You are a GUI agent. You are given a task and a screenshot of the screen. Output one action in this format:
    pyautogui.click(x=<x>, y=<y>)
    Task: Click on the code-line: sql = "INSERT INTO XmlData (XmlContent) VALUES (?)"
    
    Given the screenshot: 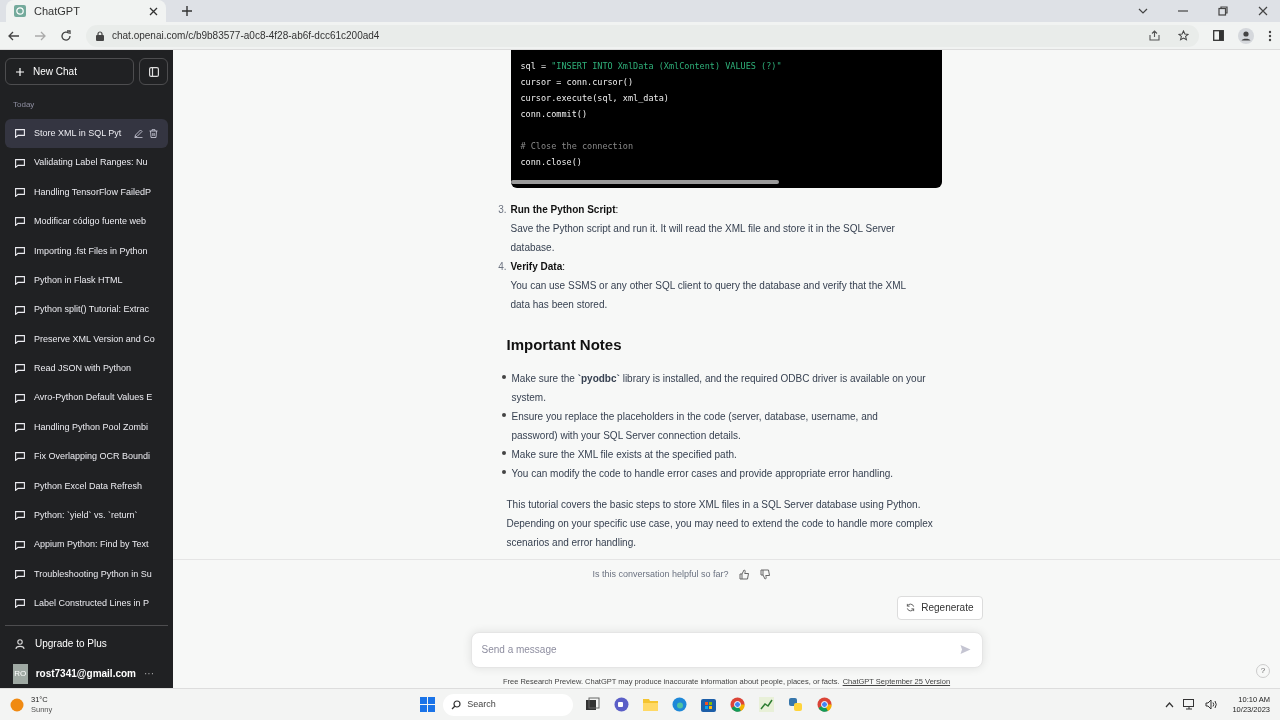 What is the action you would take?
    pyautogui.click(x=651, y=66)
    